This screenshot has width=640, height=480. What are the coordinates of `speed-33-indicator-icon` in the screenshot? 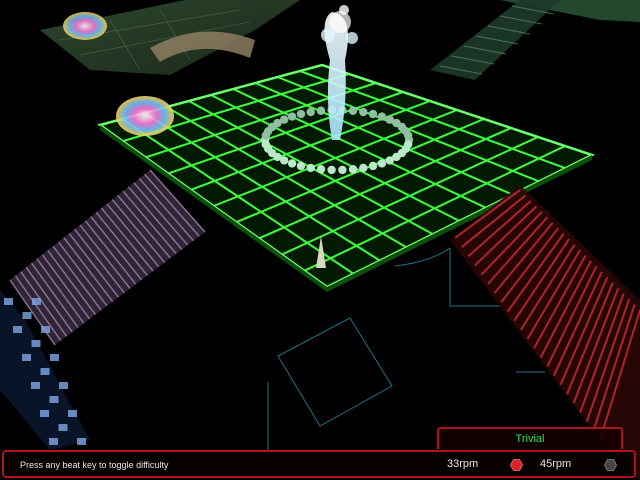 It's located at (516, 465).